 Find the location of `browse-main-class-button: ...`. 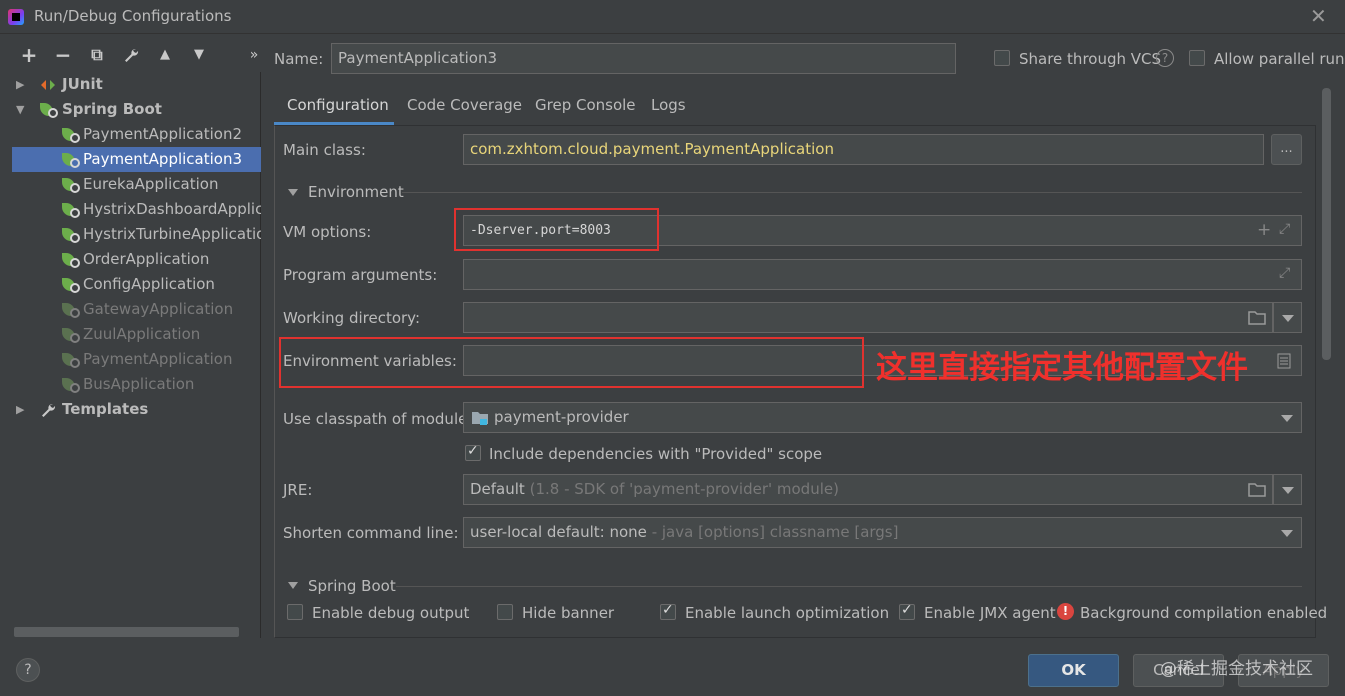

browse-main-class-button: ... is located at coordinates (1286, 149).